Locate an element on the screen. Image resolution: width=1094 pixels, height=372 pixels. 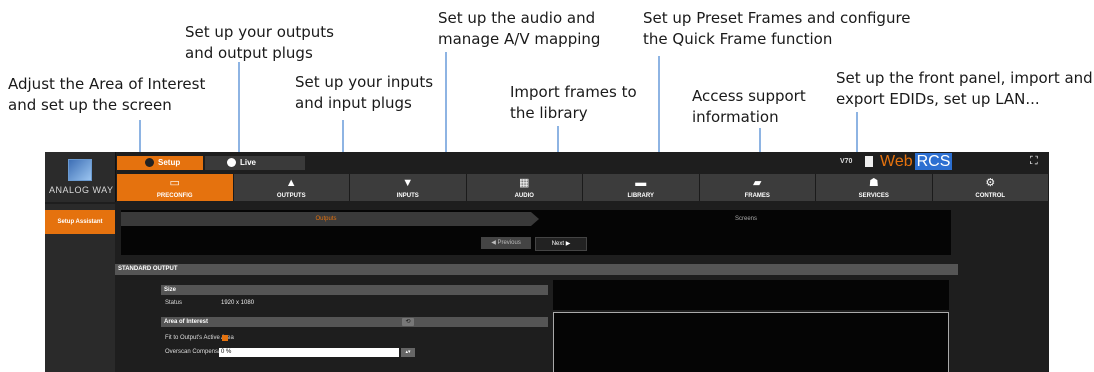
nav-preconfig: ▭ PRECONFIG is located at coordinates (175, 187).